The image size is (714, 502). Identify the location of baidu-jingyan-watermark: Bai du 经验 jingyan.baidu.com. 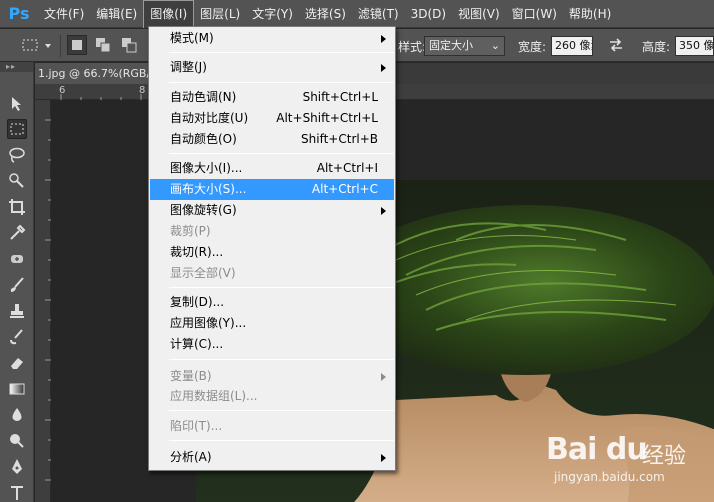
(629, 463).